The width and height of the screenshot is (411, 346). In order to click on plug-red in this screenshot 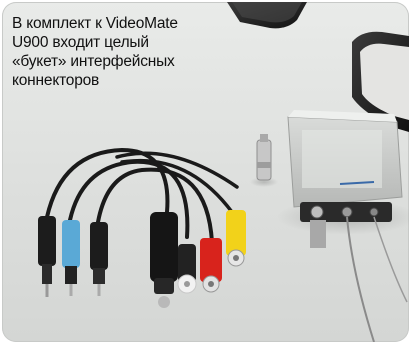, I will do `click(211, 265)`.